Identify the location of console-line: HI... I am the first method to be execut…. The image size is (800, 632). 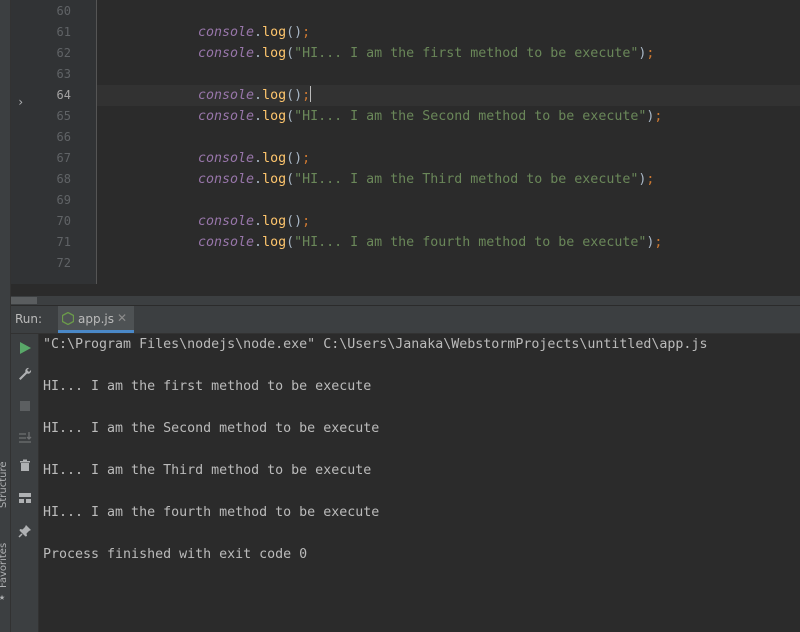
(207, 386).